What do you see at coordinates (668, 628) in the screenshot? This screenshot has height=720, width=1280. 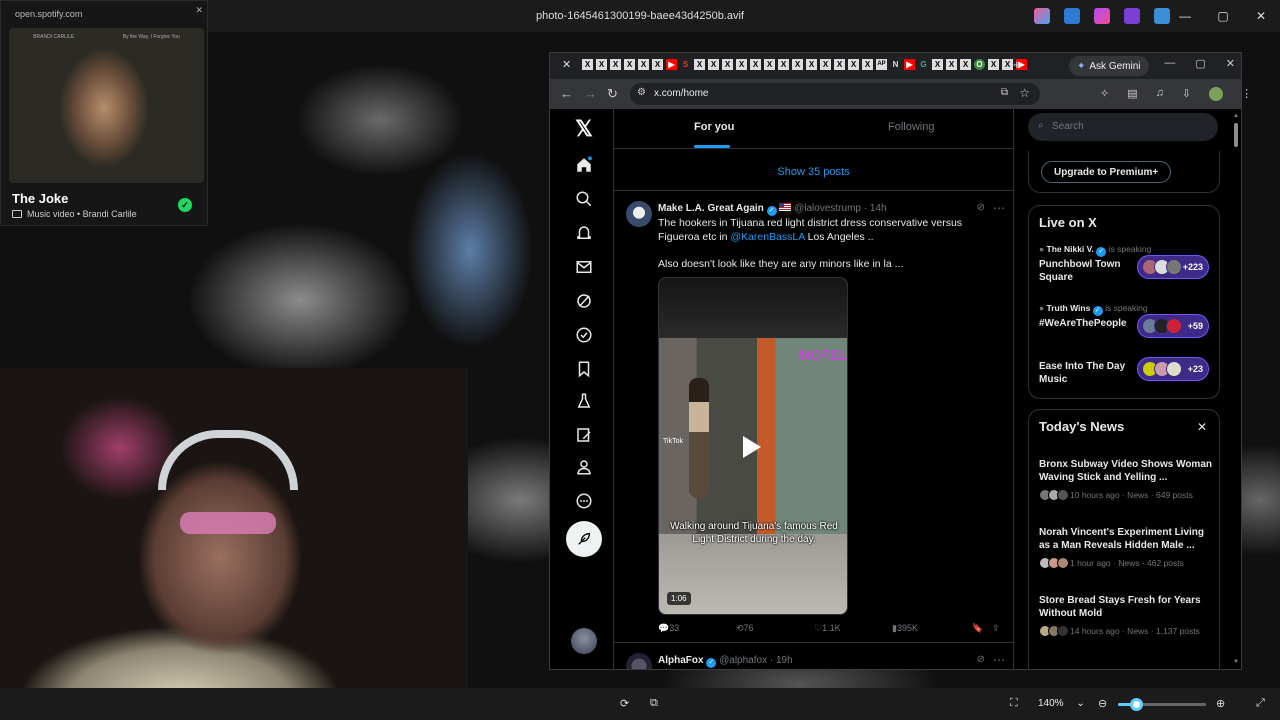 I see `reply-button: 💬 33` at bounding box center [668, 628].